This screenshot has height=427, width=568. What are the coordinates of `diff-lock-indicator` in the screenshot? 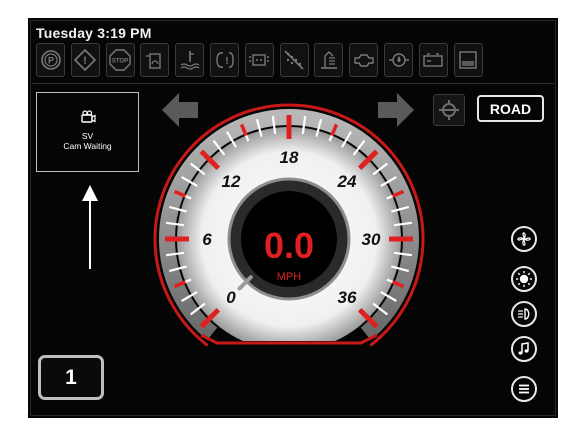 It's located at (449, 110).